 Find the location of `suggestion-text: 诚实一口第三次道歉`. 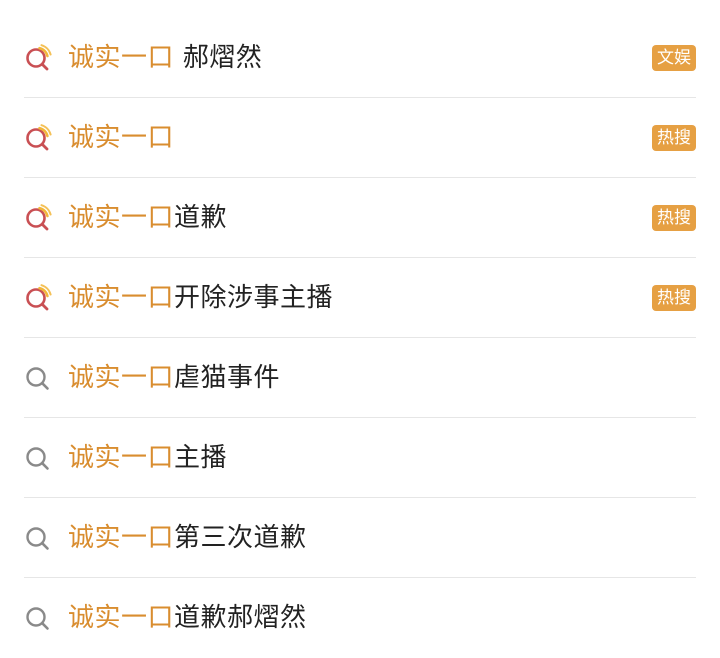

suggestion-text: 诚实一口第三次道歉 is located at coordinates (187, 538).